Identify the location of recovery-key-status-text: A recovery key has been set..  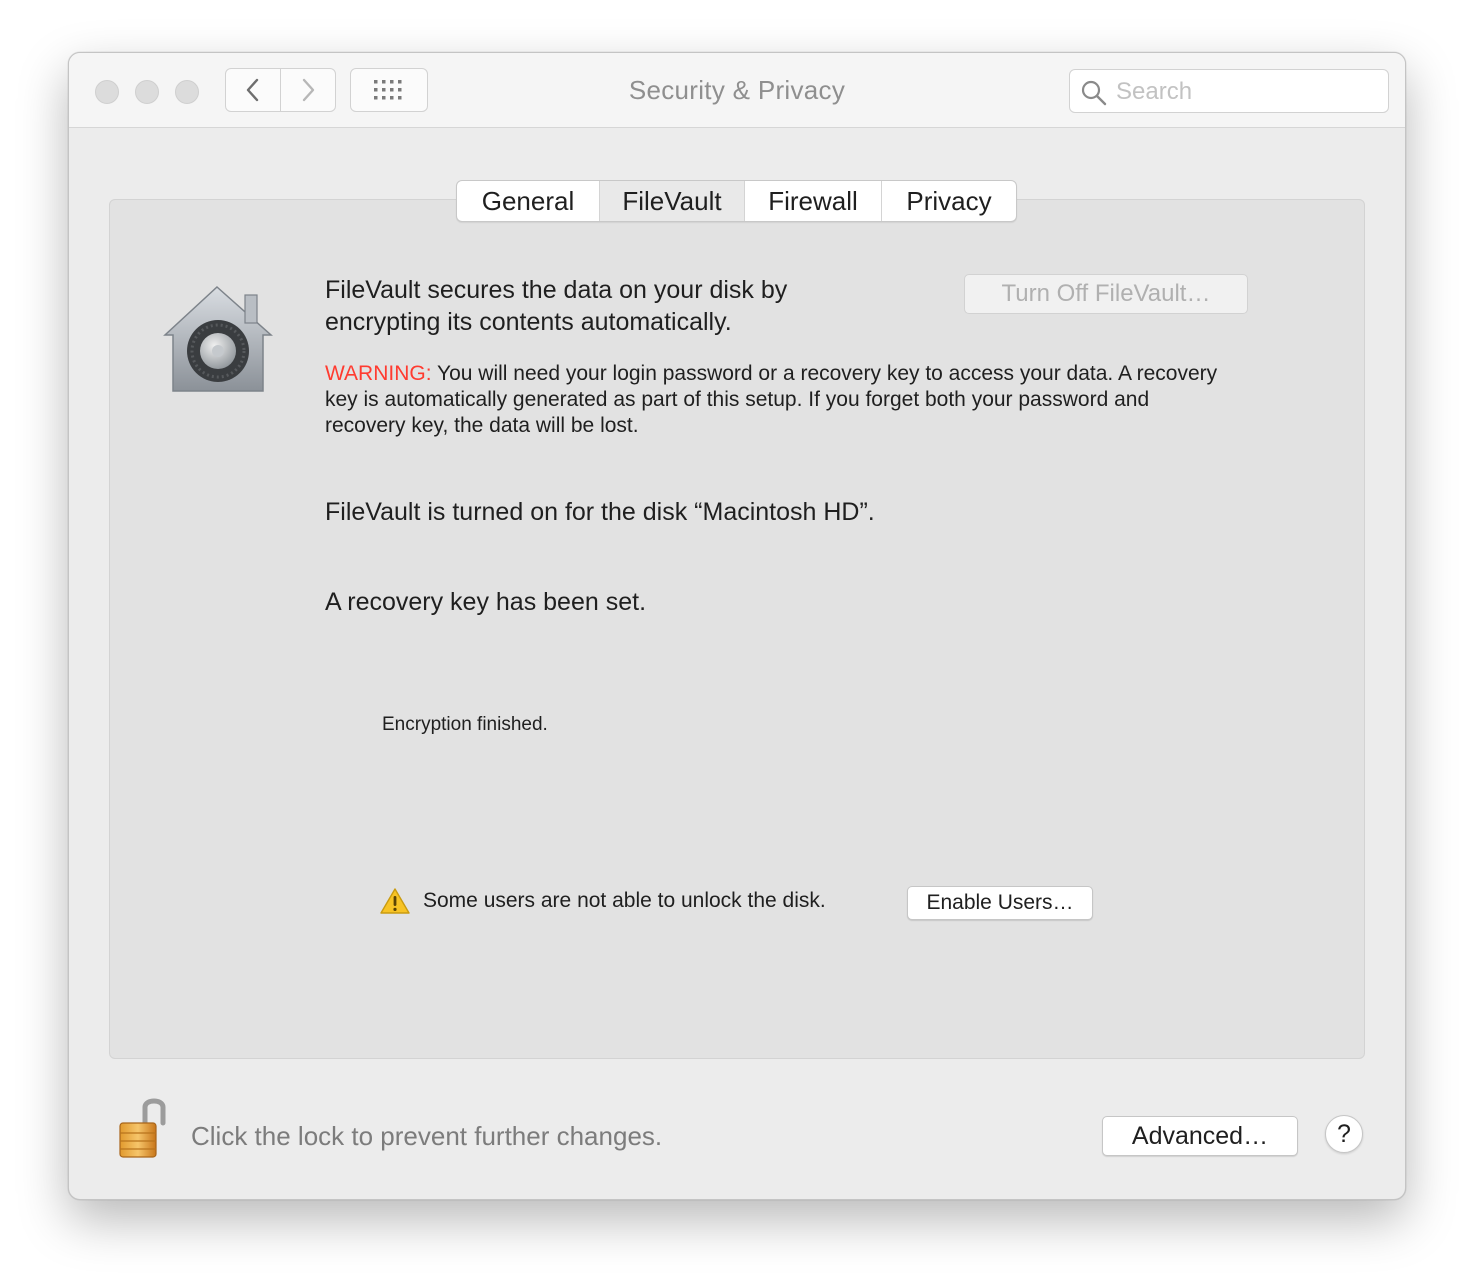
(486, 602).